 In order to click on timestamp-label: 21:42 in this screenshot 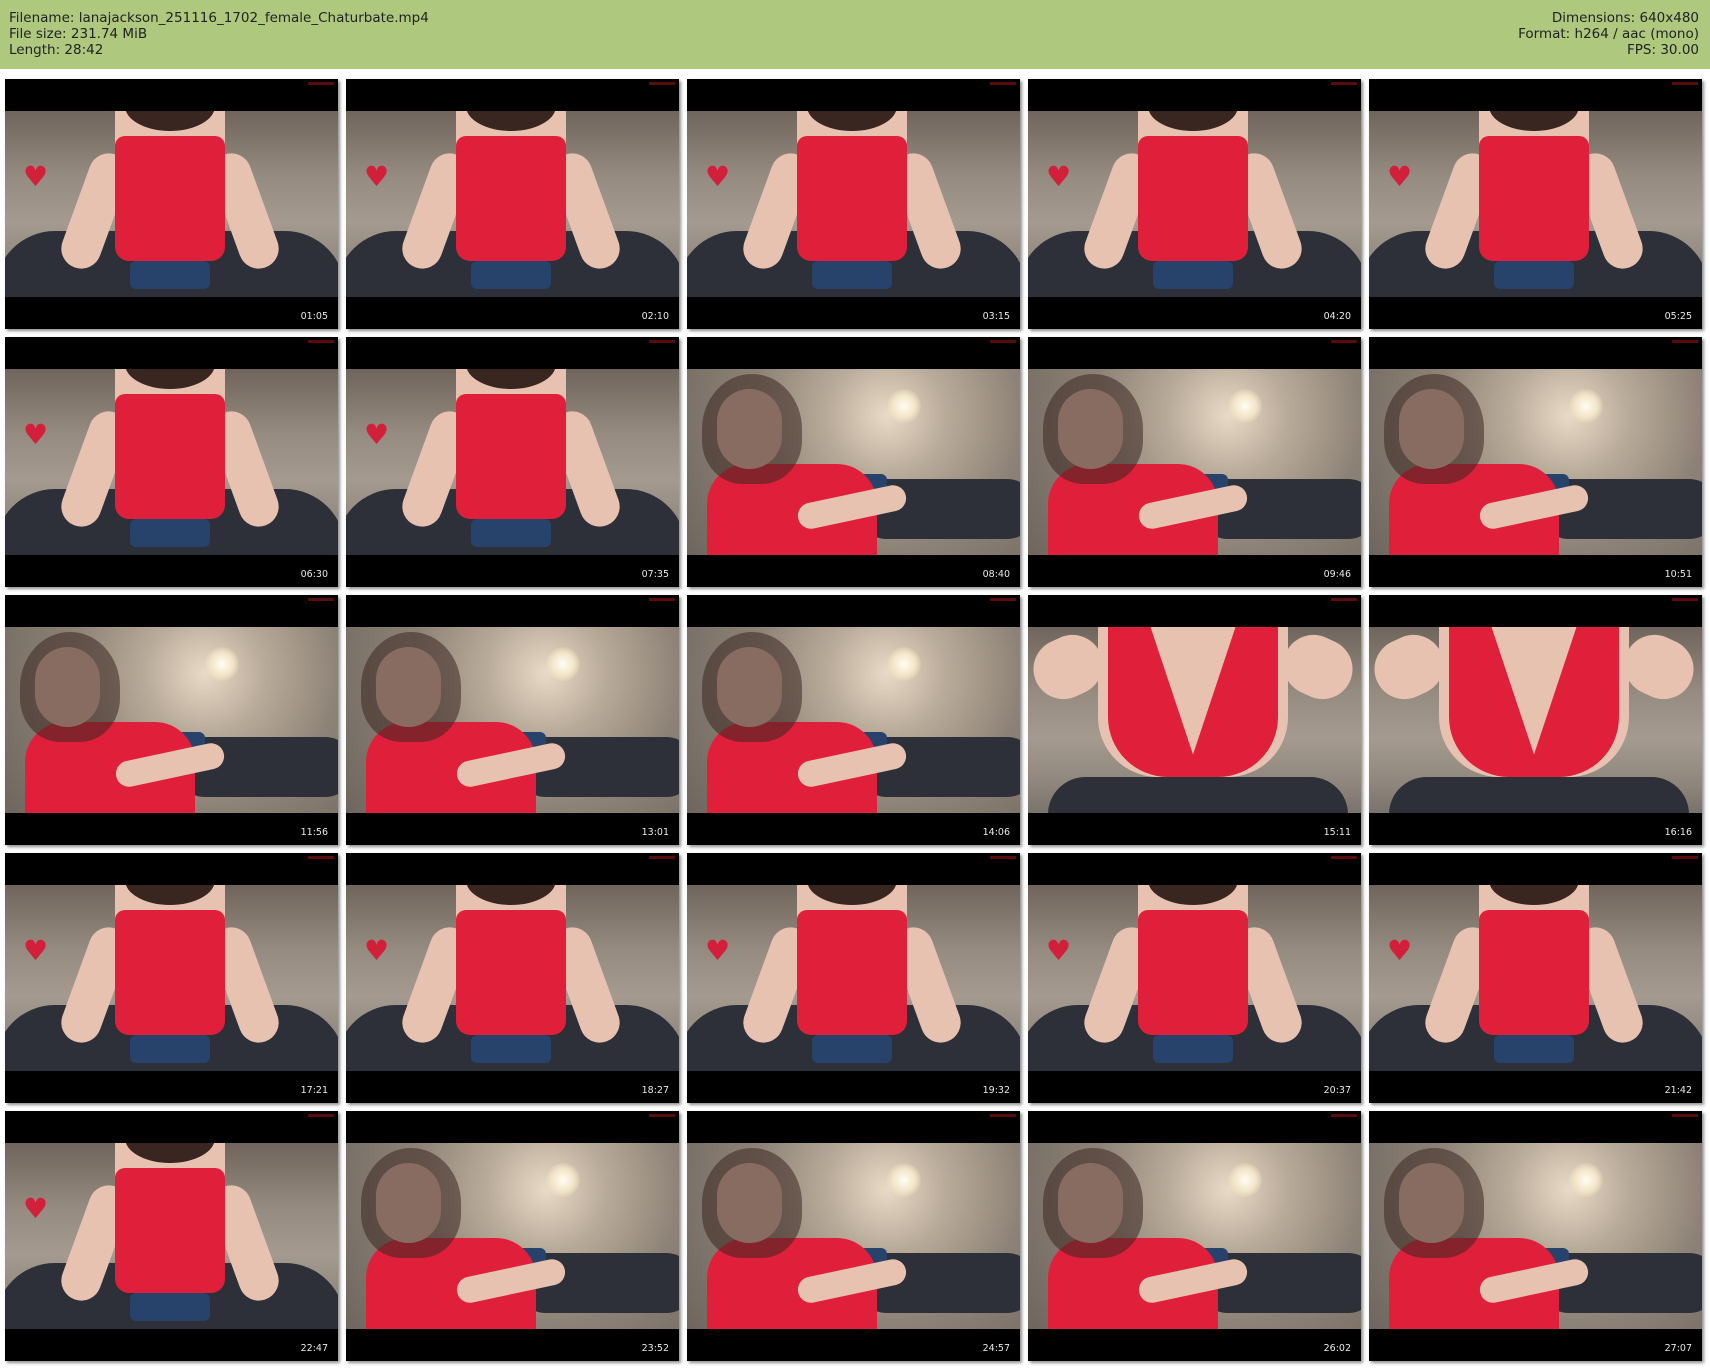, I will do `click(1678, 1090)`.